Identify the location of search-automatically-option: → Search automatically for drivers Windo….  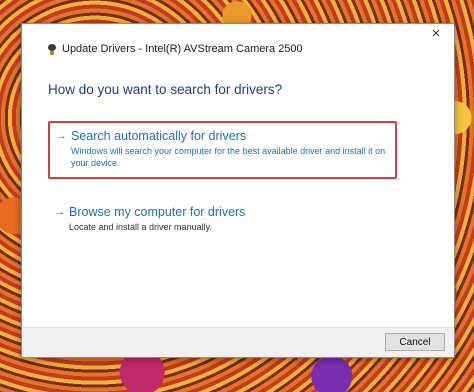
(222, 150).